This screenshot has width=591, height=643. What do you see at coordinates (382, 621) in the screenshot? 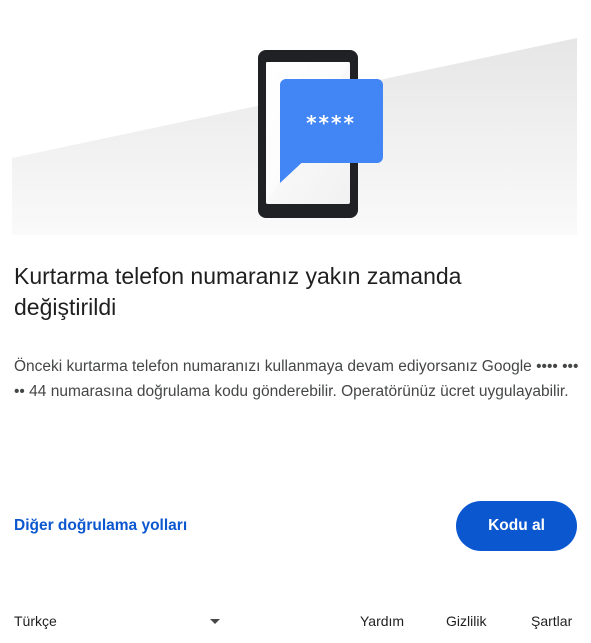
I see `help-link: Yardım` at bounding box center [382, 621].